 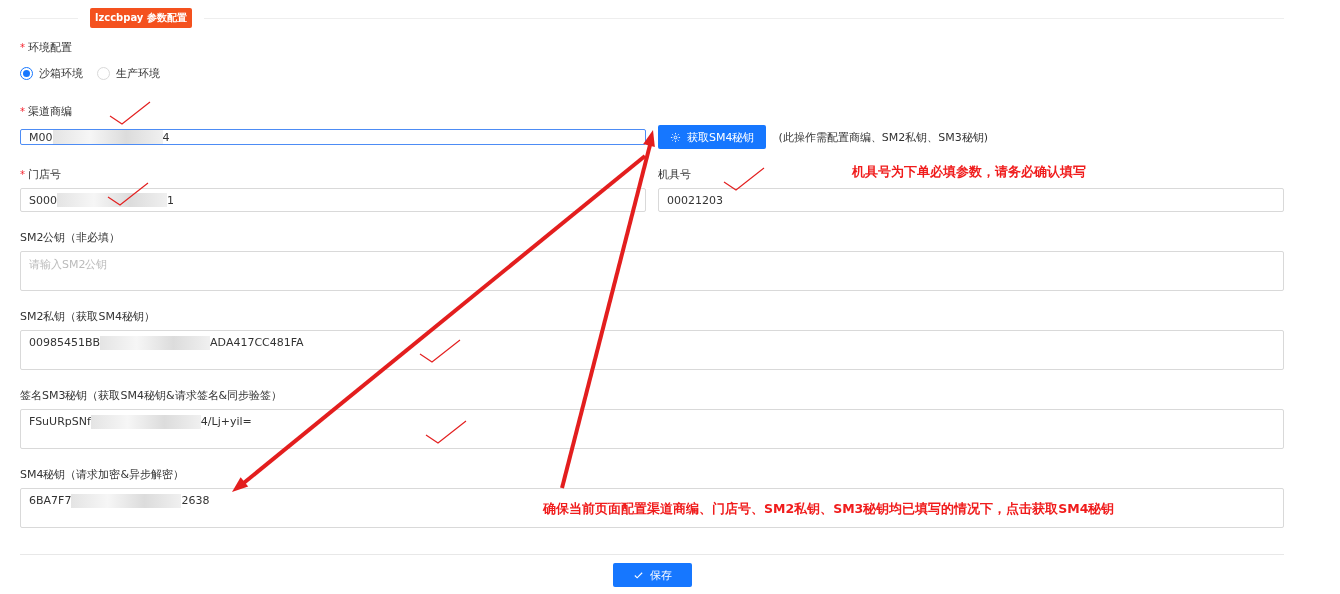 I want to click on field-label: SM2公钥（非必填）, so click(x=70, y=237).